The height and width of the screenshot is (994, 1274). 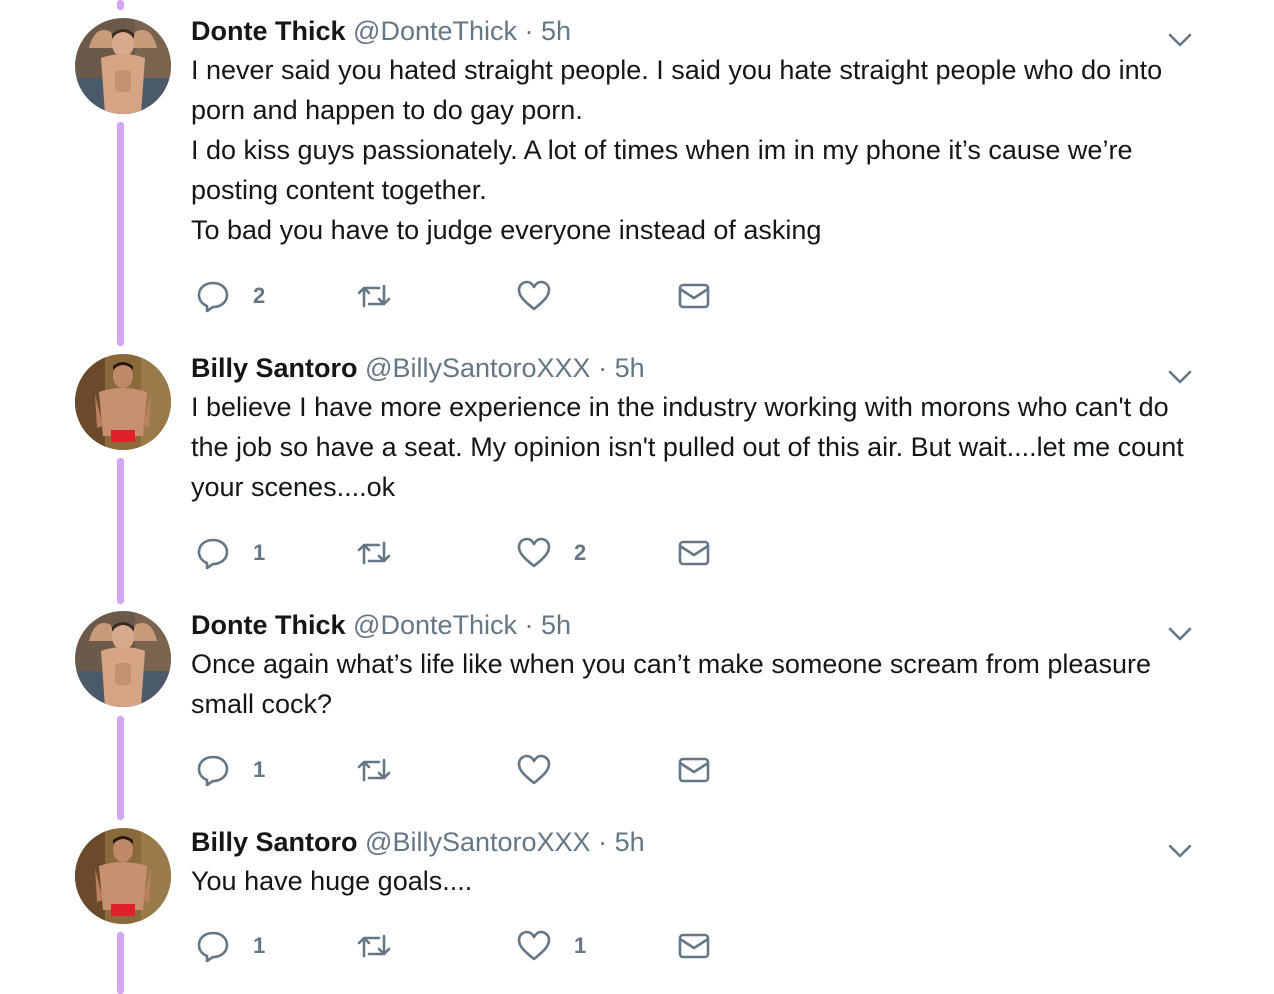 I want to click on reply-button: 2, so click(x=230, y=296).